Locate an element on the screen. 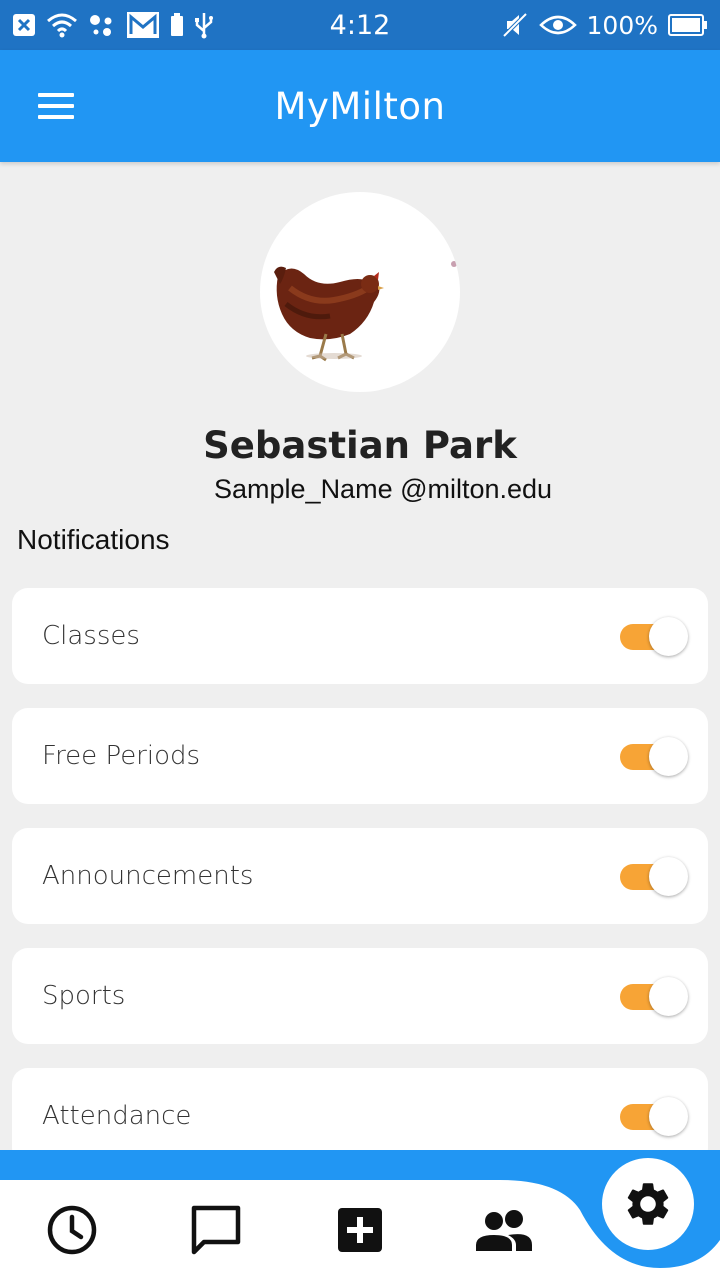  notification-label: Classes is located at coordinates (91, 636).